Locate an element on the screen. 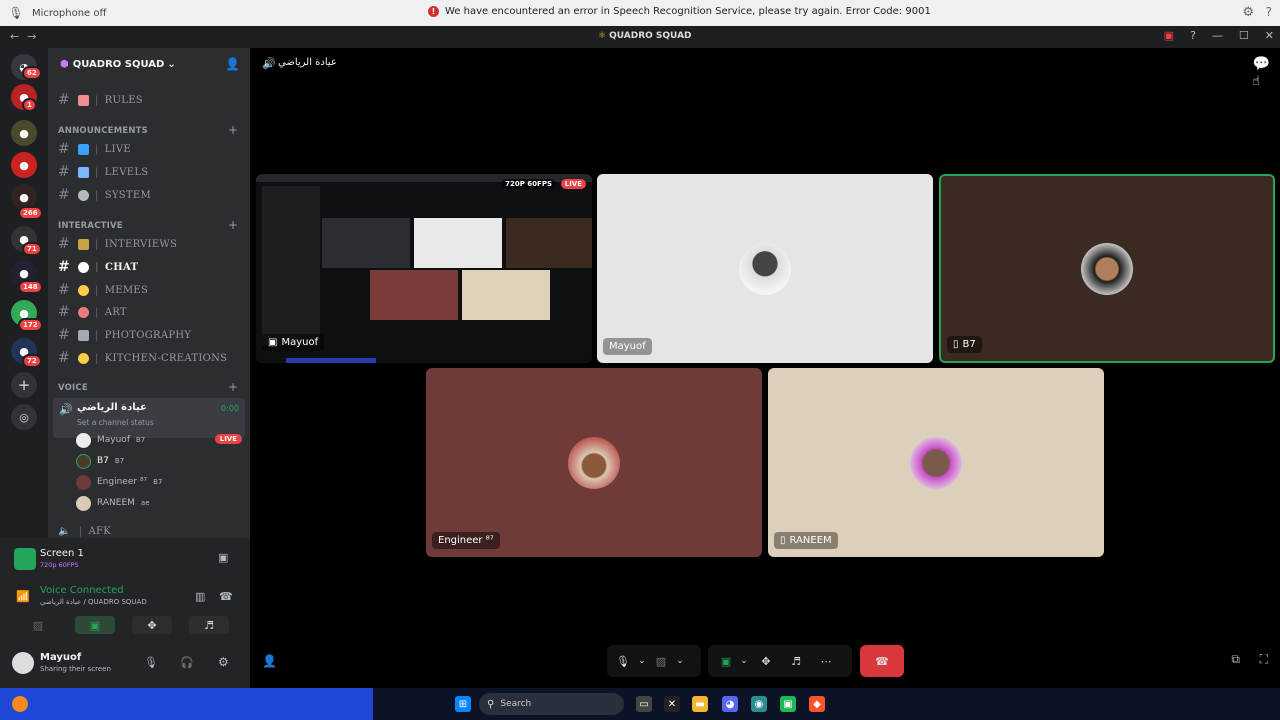 Image resolution: width=1280 pixels, height=720 pixels. app-icon: ▣ is located at coordinates (788, 704).